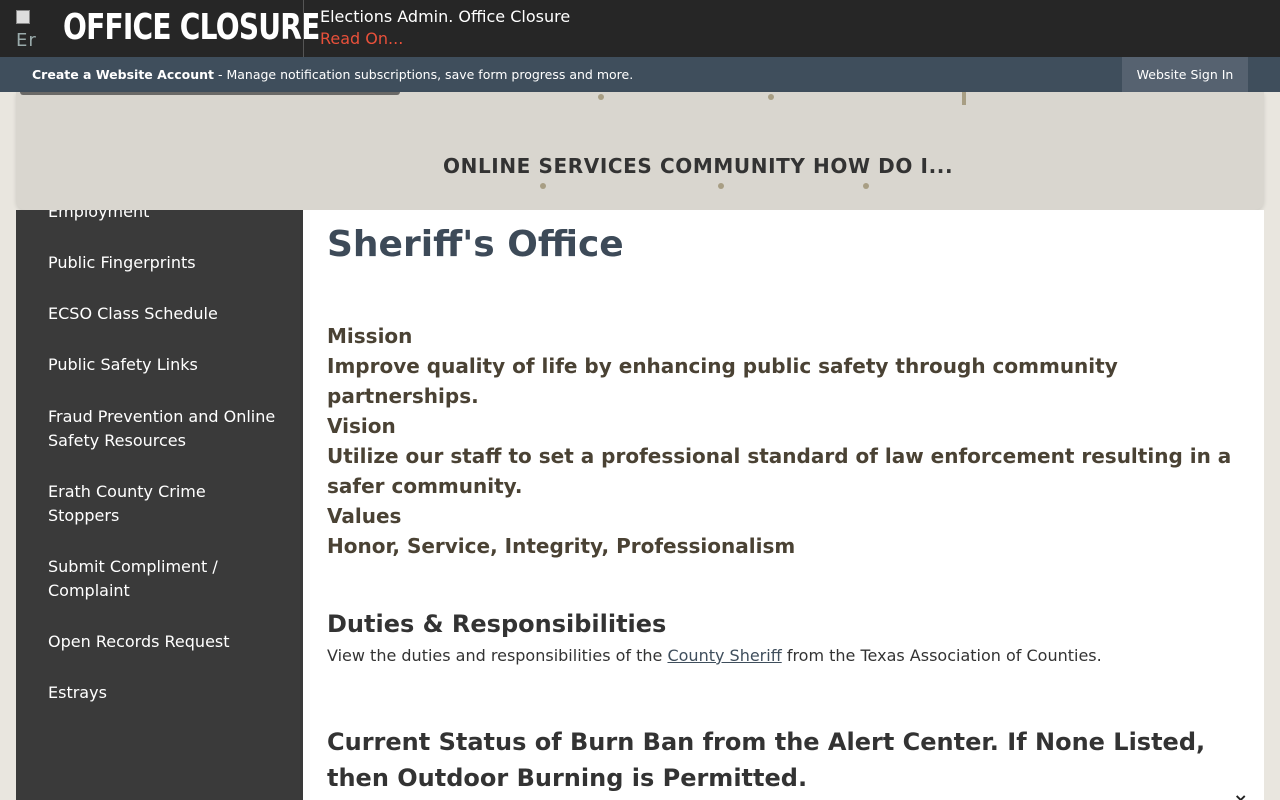 This screenshot has height=800, width=1280. Describe the element at coordinates (163, 579) in the screenshot. I see `sidebar-item-compliment-complaint: Submit Compliment / Complaint` at that location.